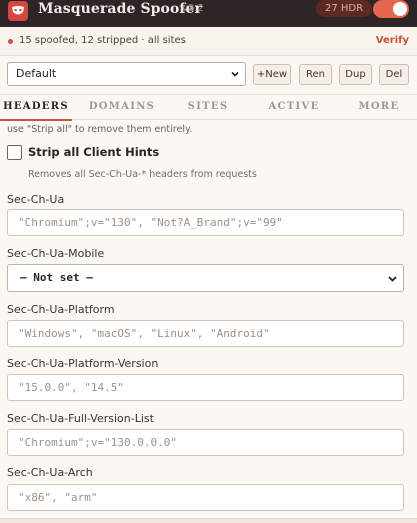  Describe the element at coordinates (126, 74) in the screenshot. I see `profile-select: Default` at that location.